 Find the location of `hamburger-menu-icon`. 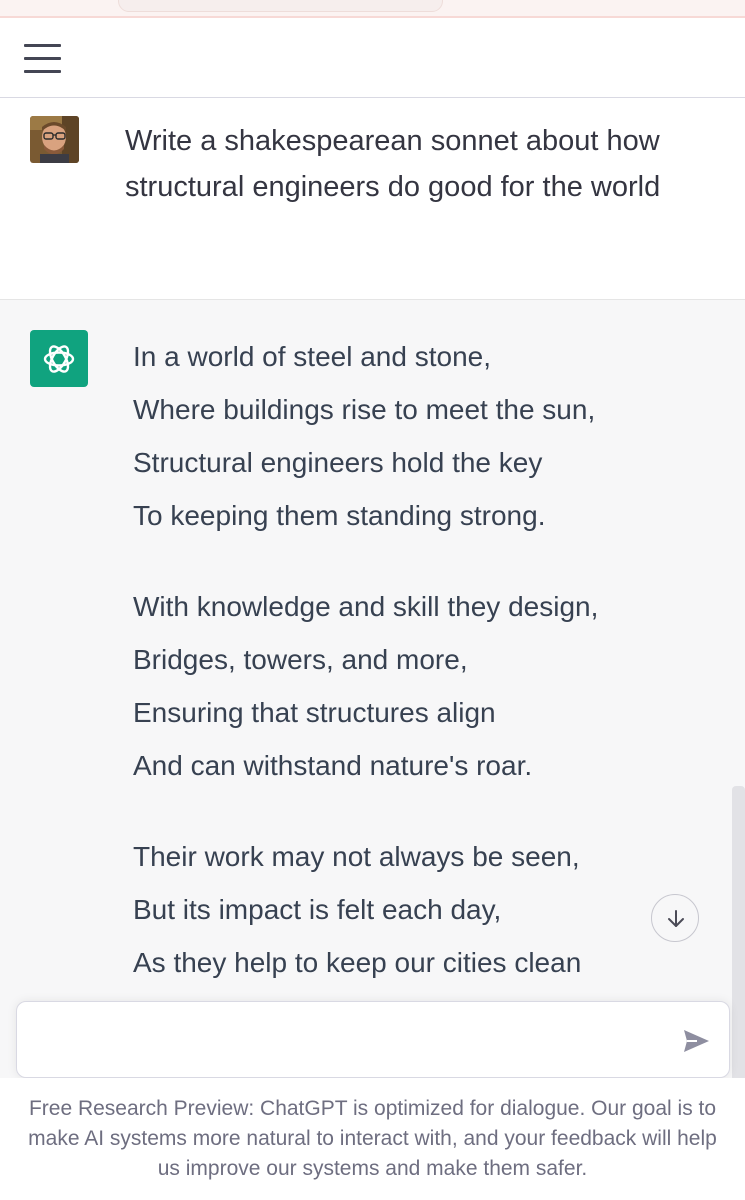

hamburger-menu-icon is located at coordinates (43, 60).